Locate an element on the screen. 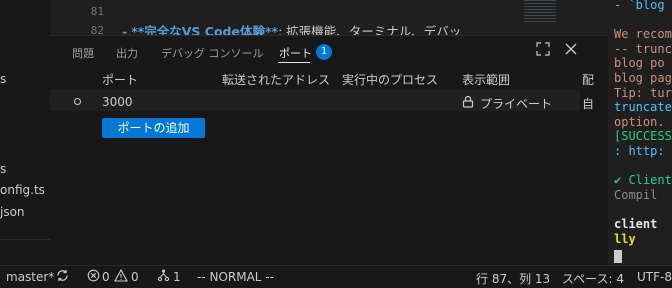 This screenshot has width=672, height=288. tab-ports: ポート is located at coordinates (295, 53).